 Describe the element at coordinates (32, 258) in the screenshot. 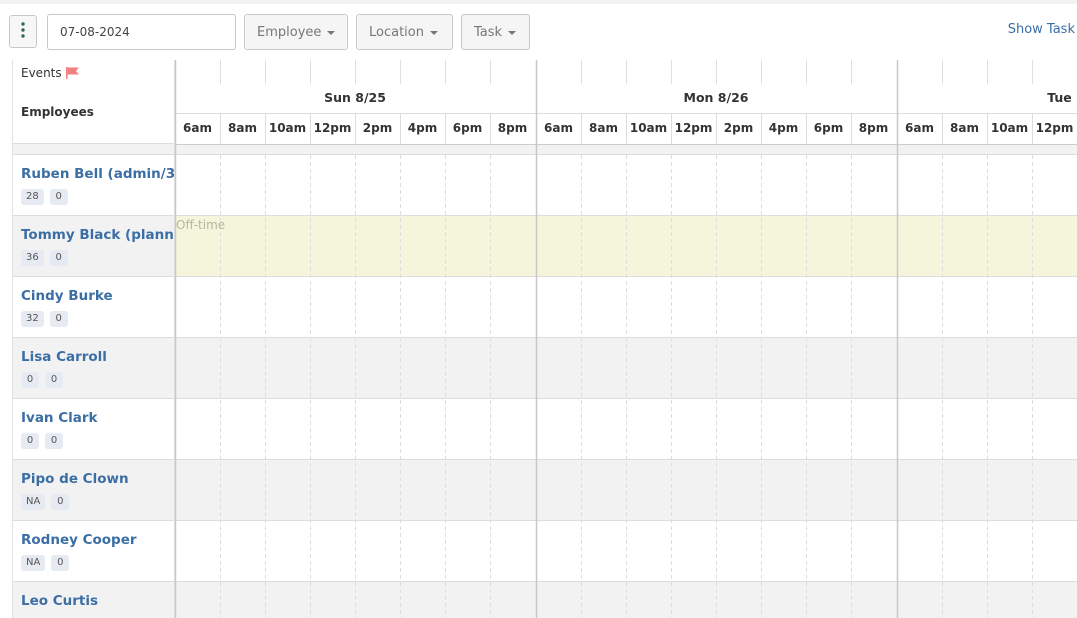

I see `hours-badge: 36` at that location.